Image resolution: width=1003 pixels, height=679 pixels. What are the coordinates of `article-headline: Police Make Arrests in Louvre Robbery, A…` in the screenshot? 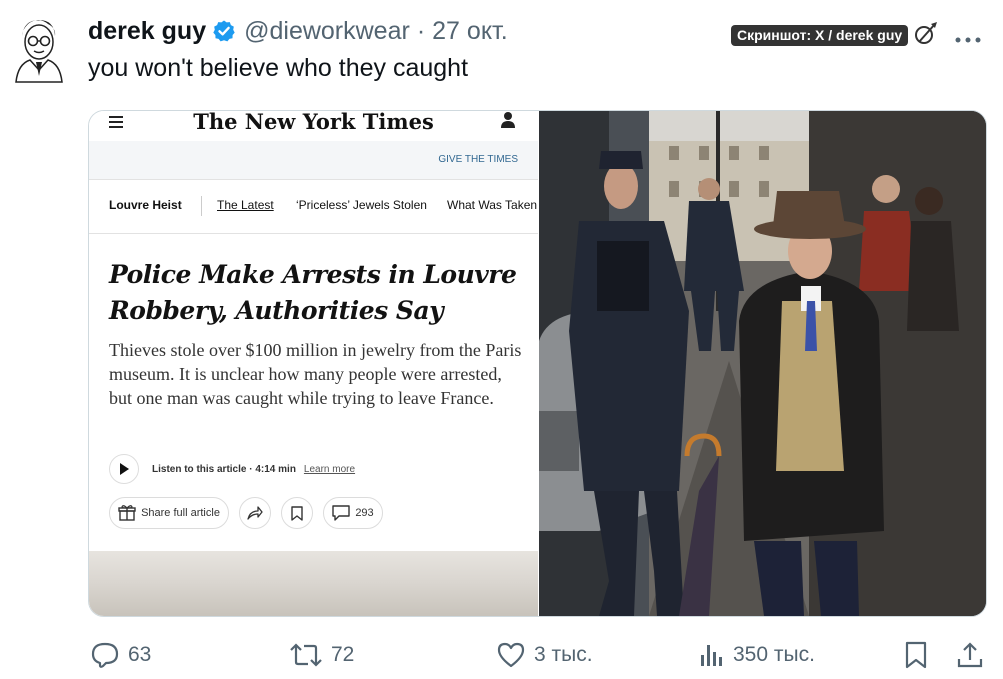 It's located at (313, 292).